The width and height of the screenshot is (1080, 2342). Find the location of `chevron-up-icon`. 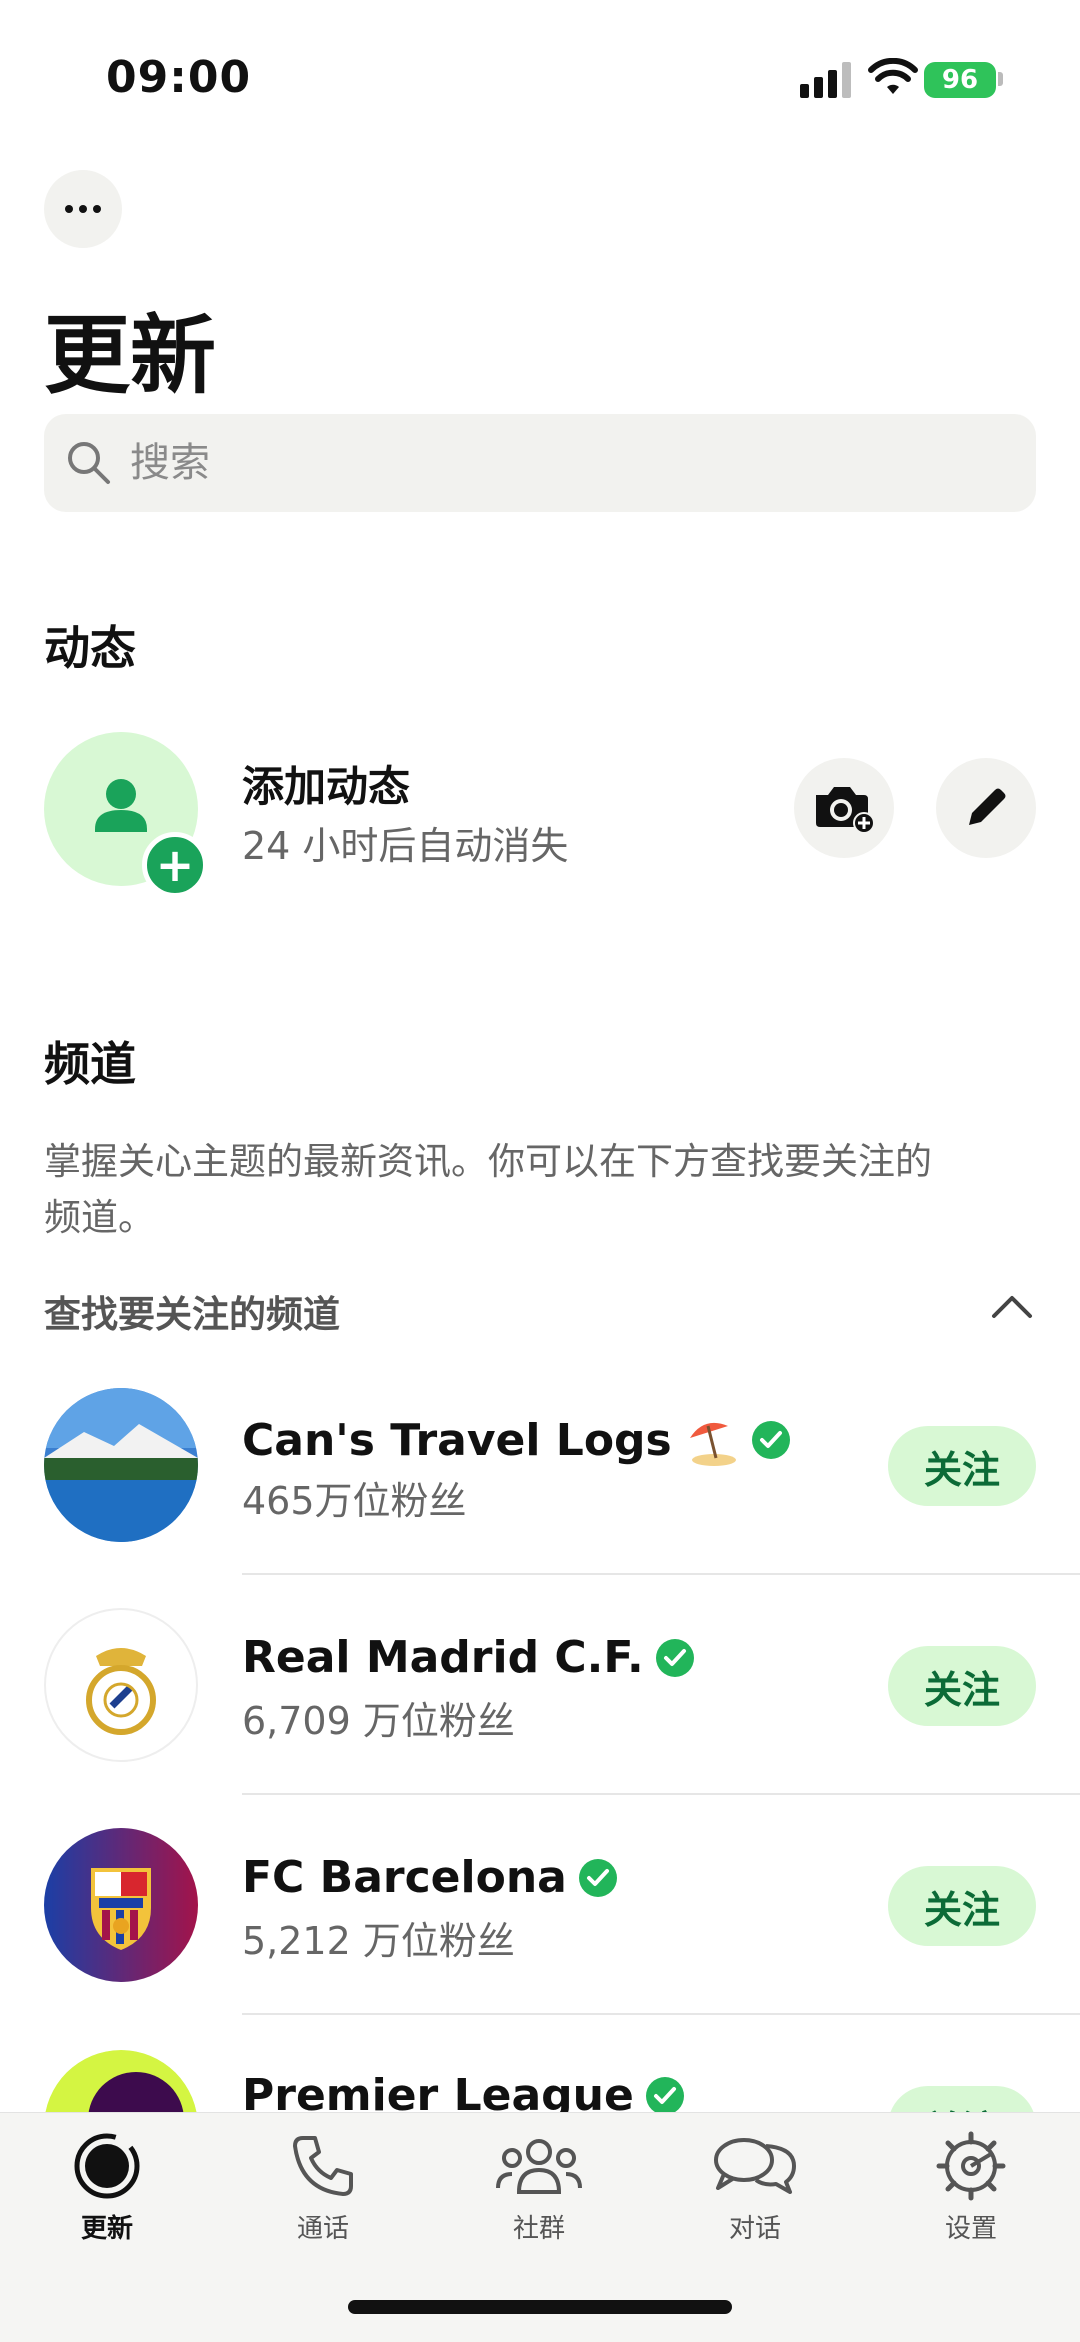

chevron-up-icon is located at coordinates (1012, 1305).